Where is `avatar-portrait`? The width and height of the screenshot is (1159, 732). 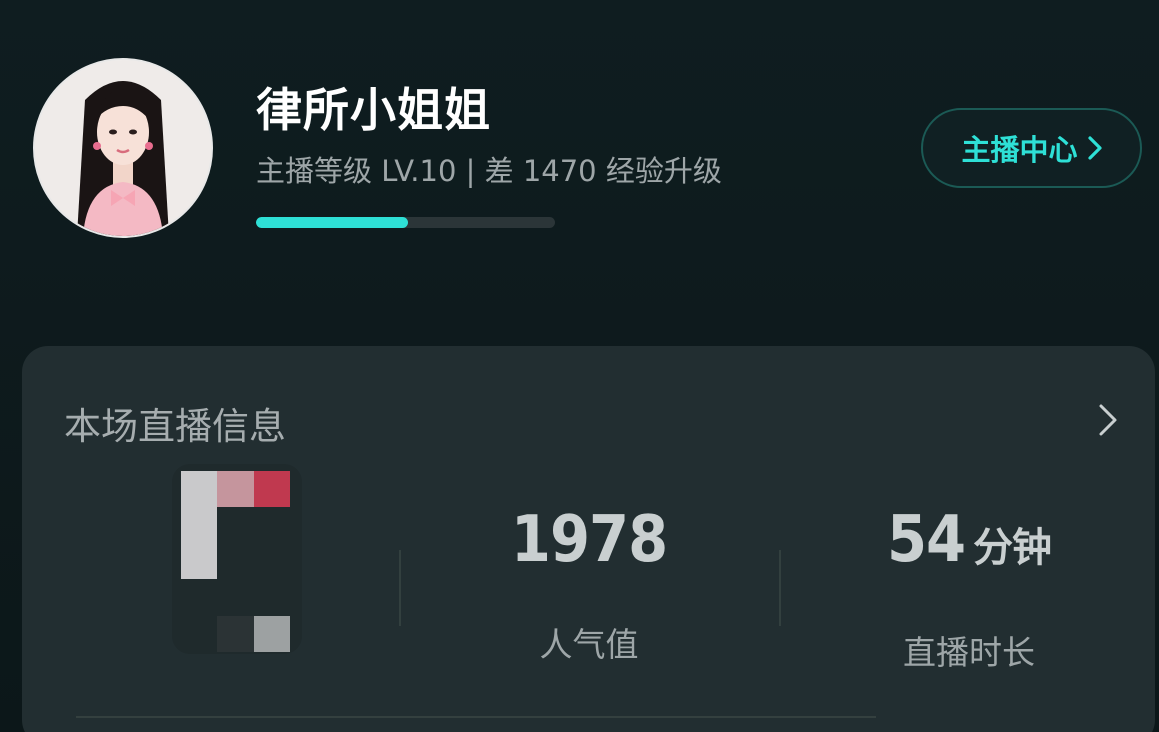
avatar-portrait is located at coordinates (123, 148).